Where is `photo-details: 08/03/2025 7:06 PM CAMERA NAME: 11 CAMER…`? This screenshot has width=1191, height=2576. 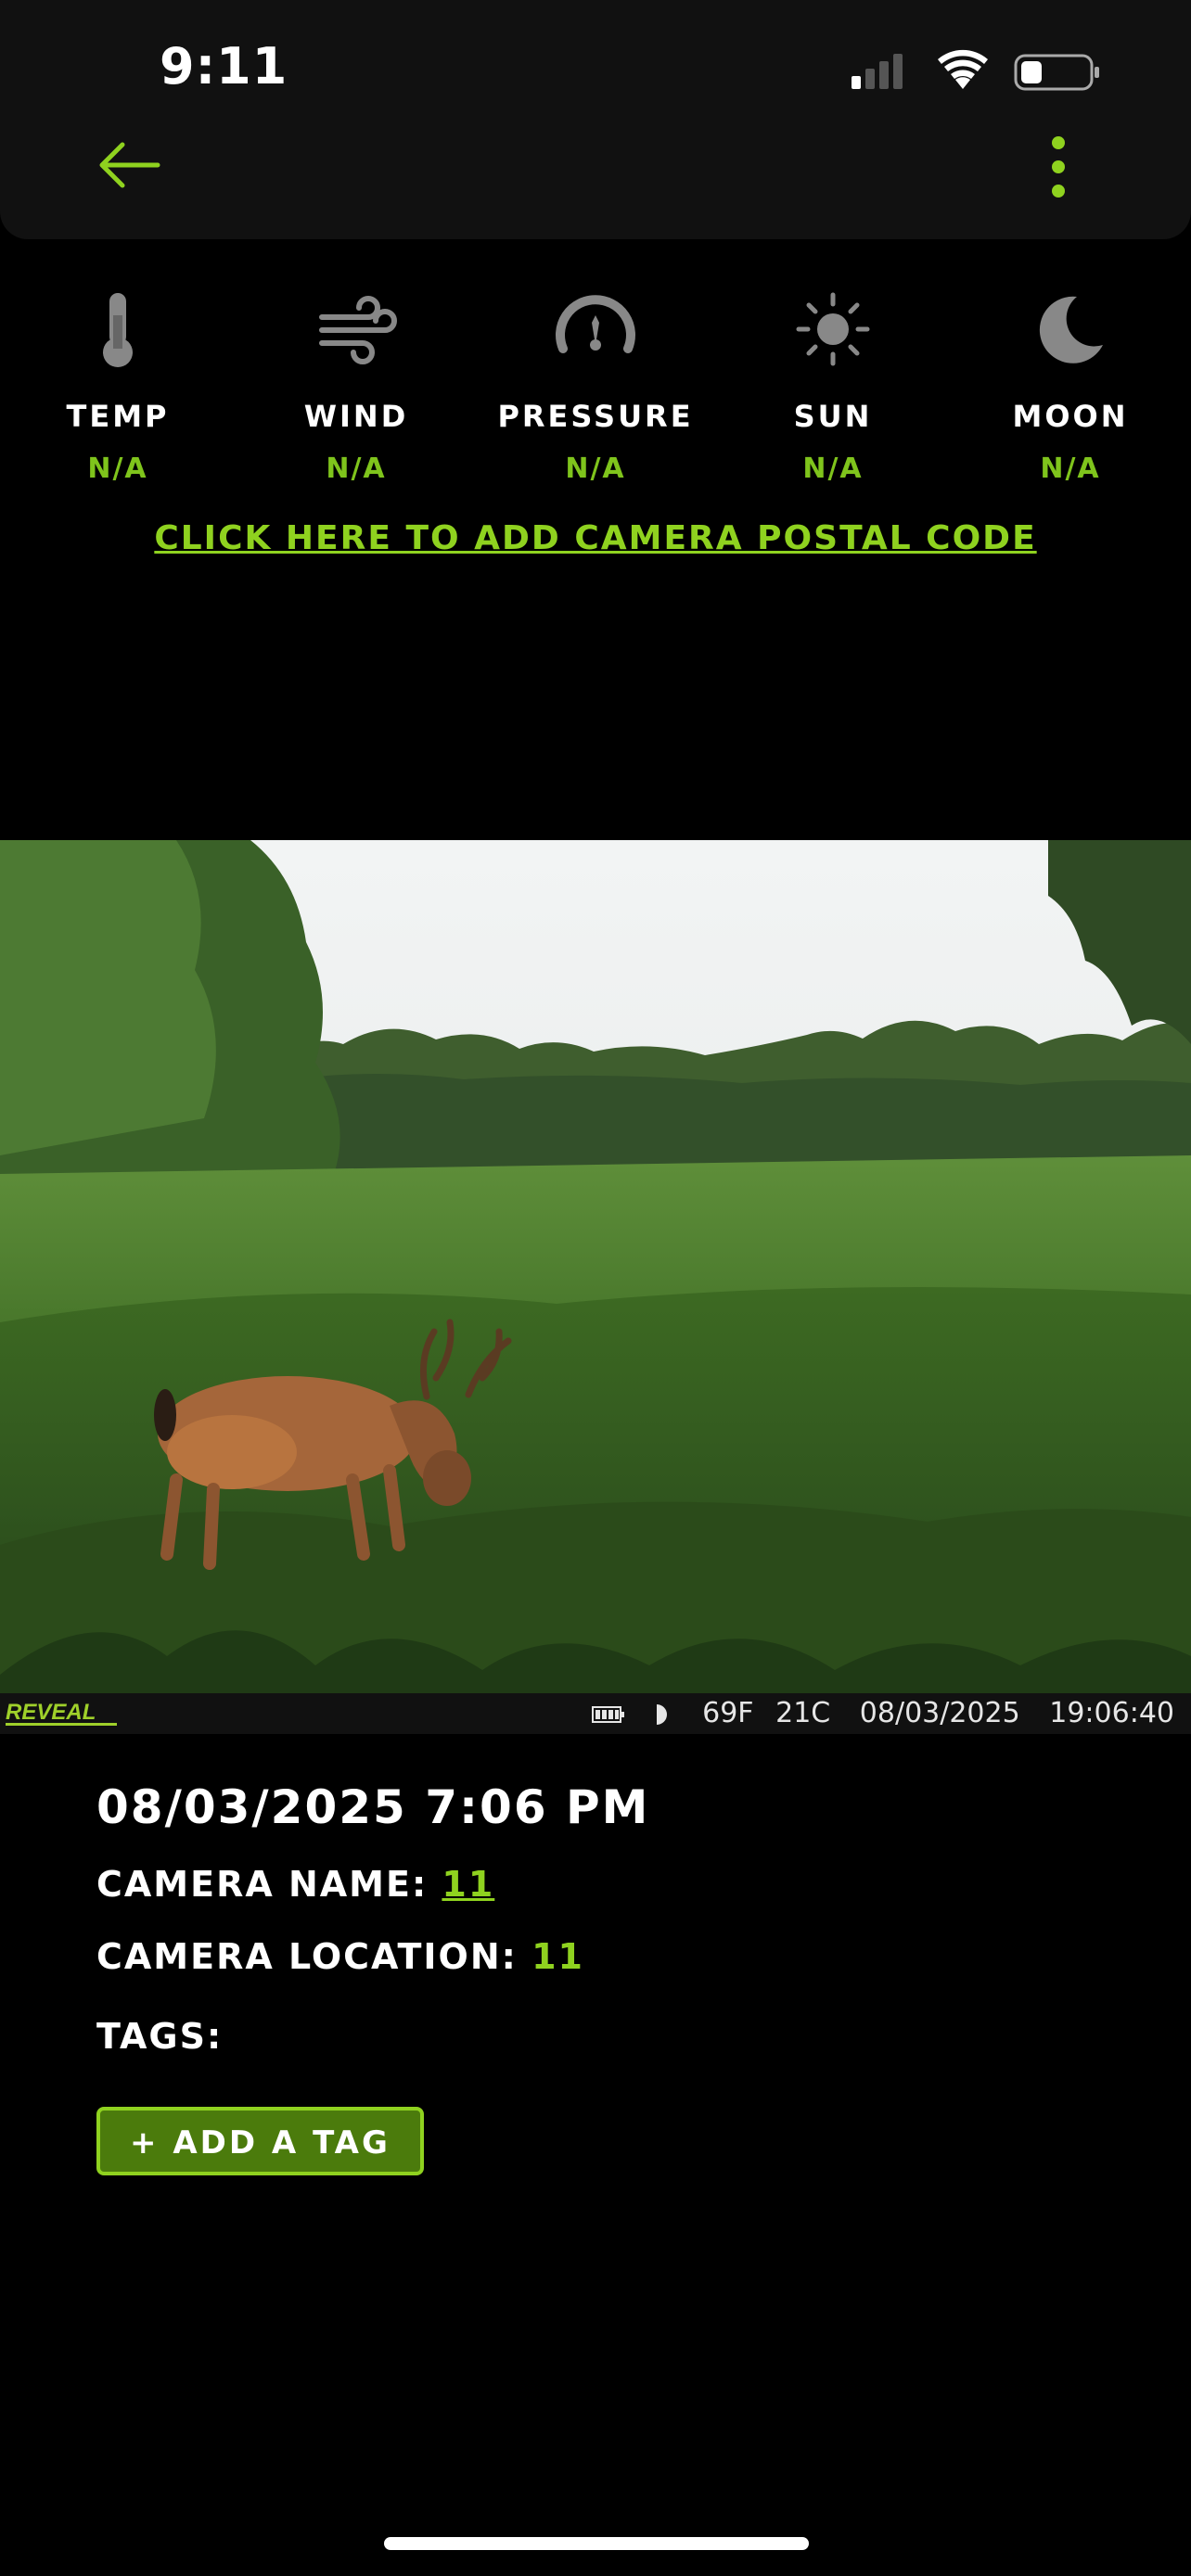 photo-details: 08/03/2025 7:06 PM CAMERA NAME: 11 CAMER… is located at coordinates (606, 1978).